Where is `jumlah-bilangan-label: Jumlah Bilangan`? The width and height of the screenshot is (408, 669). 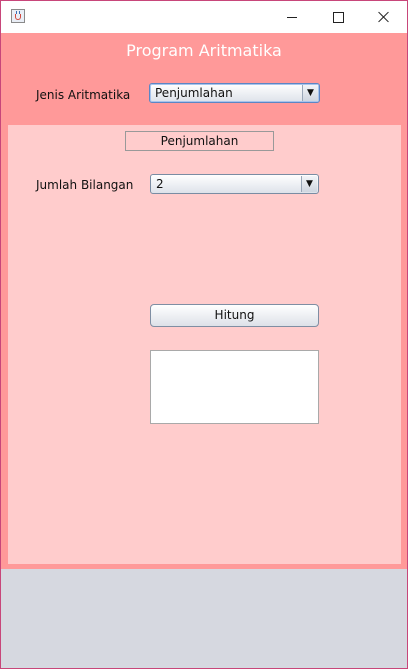
jumlah-bilangan-label: Jumlah Bilangan is located at coordinates (85, 185).